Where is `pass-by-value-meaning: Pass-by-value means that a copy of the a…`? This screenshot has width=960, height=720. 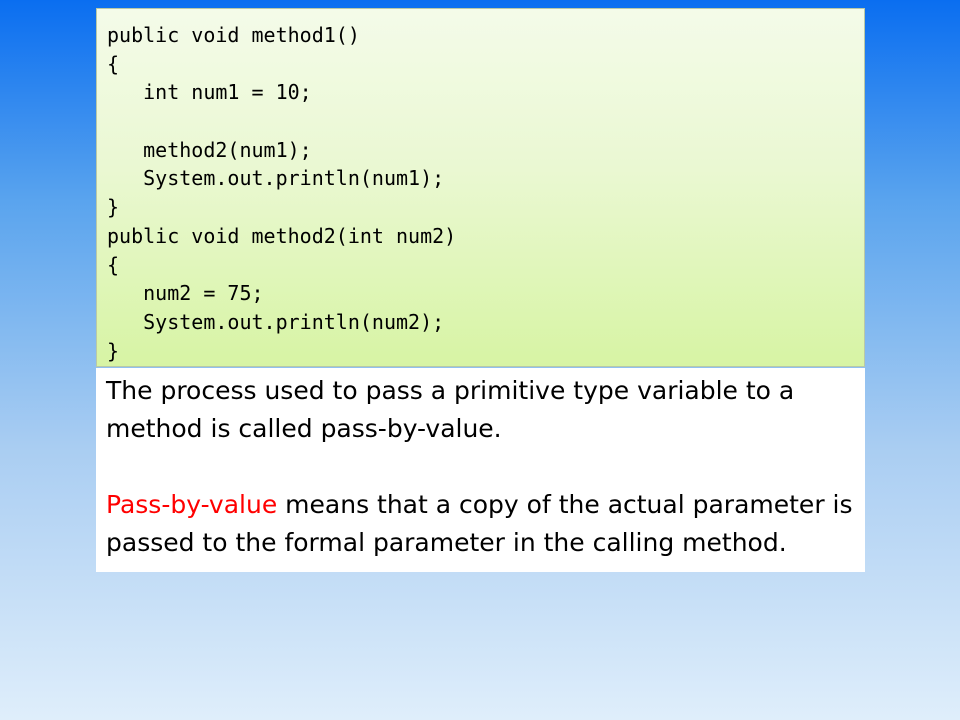
pass-by-value-meaning: Pass-by-value means that a copy of the a… is located at coordinates (480, 524).